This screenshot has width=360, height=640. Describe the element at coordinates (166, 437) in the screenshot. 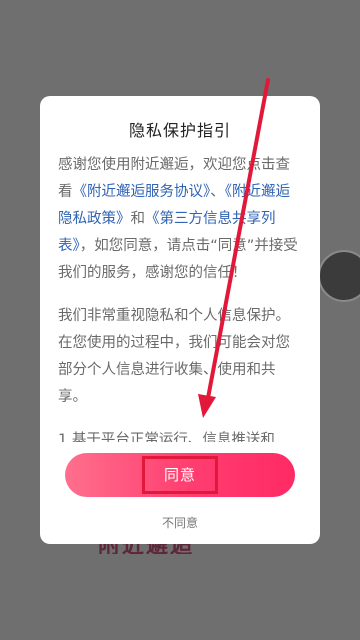

I see `clause-paragraph: 1.基于平台正常运行、信息推送和` at that location.